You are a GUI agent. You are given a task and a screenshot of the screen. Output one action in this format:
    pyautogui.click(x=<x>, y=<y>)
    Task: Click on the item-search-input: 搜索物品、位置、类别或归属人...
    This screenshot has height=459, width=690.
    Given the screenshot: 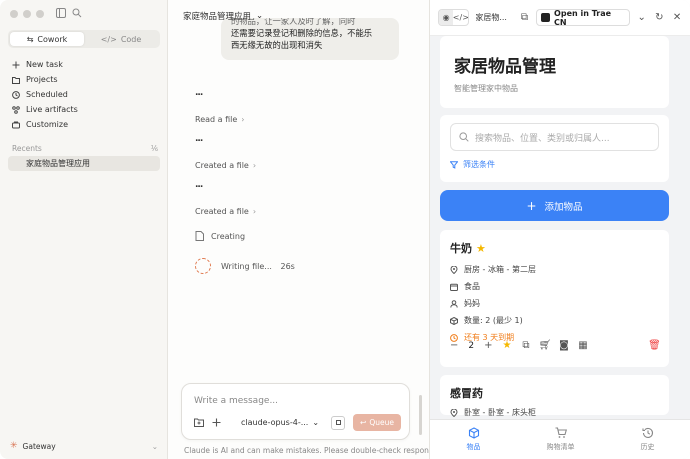 What is the action you would take?
    pyautogui.click(x=554, y=137)
    